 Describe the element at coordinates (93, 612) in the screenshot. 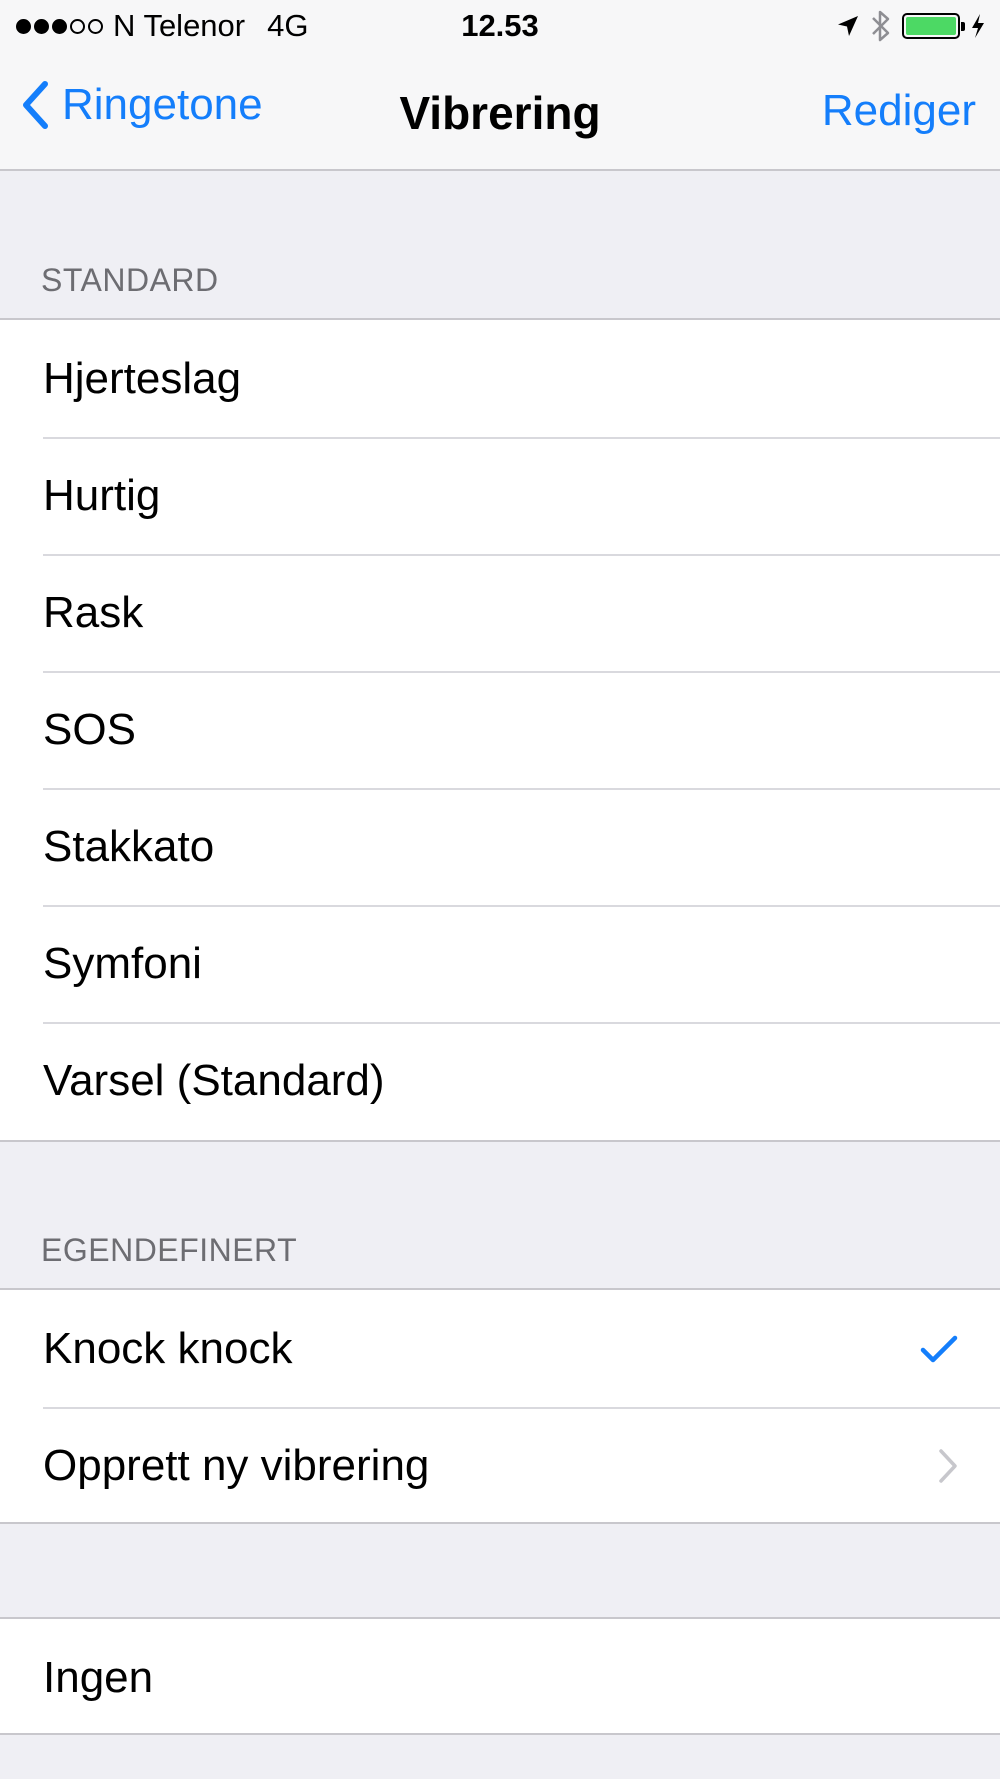

I see `list-item-label: Rask` at that location.